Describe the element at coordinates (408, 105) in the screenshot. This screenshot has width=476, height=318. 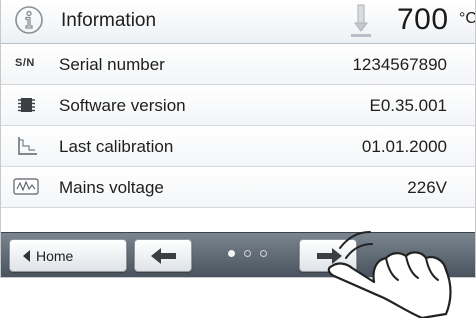
I see `software-version-value: E0.35.001` at that location.